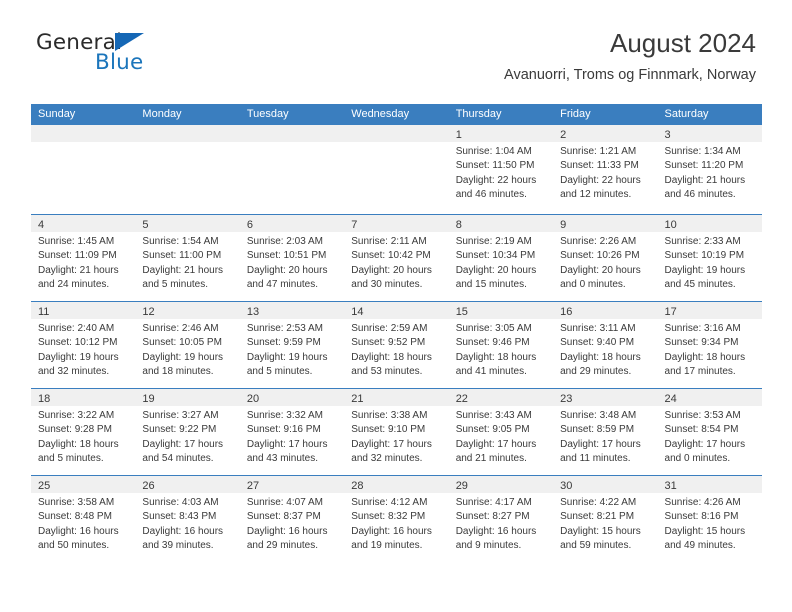  What do you see at coordinates (282, 545) in the screenshot?
I see `day-detail-line: and 29 minutes.` at bounding box center [282, 545].